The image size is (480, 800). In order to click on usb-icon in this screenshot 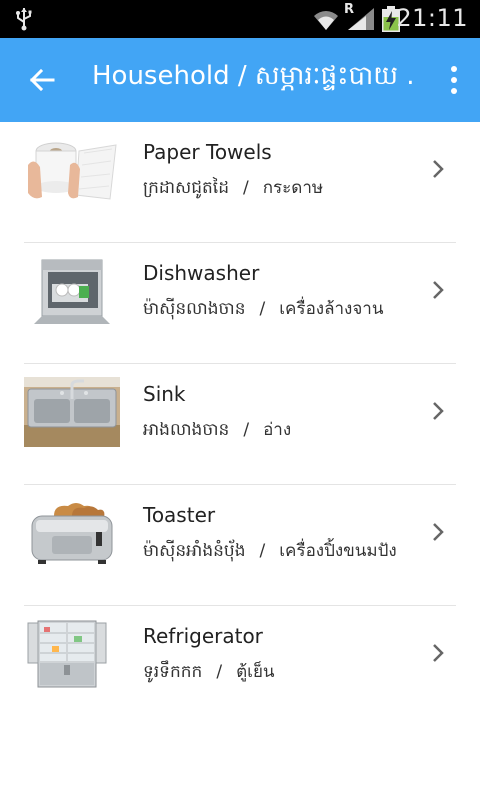, I will do `click(24, 19)`.